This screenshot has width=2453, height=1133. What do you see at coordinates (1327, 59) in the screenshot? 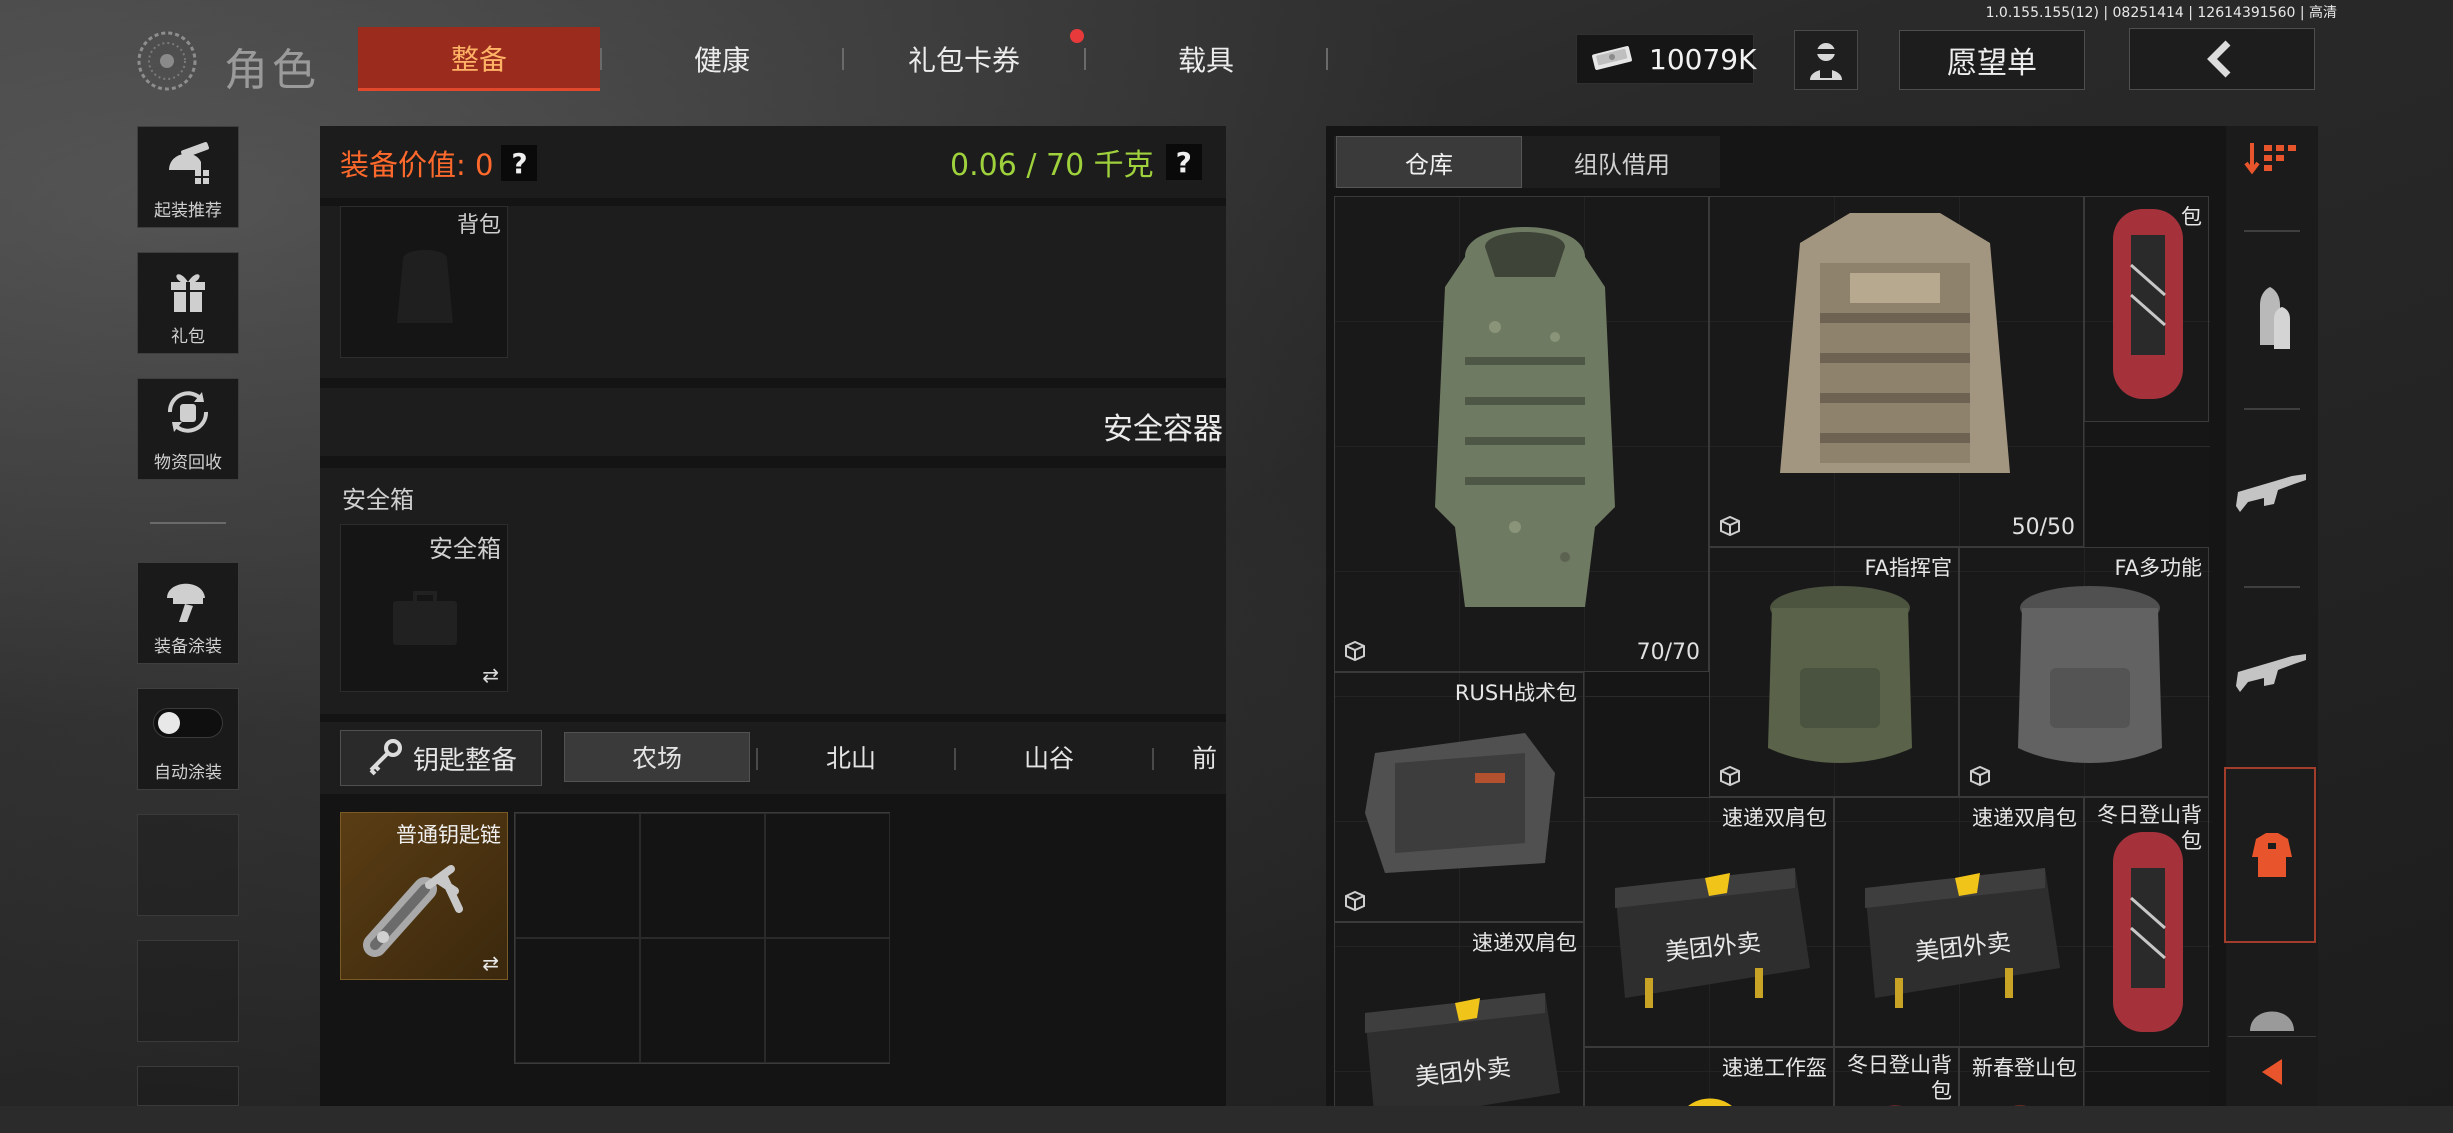
I see `tab-divider` at bounding box center [1327, 59].